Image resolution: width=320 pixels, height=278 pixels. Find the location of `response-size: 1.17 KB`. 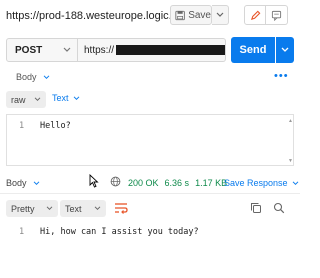

response-size: 1.17 KB is located at coordinates (211, 183).